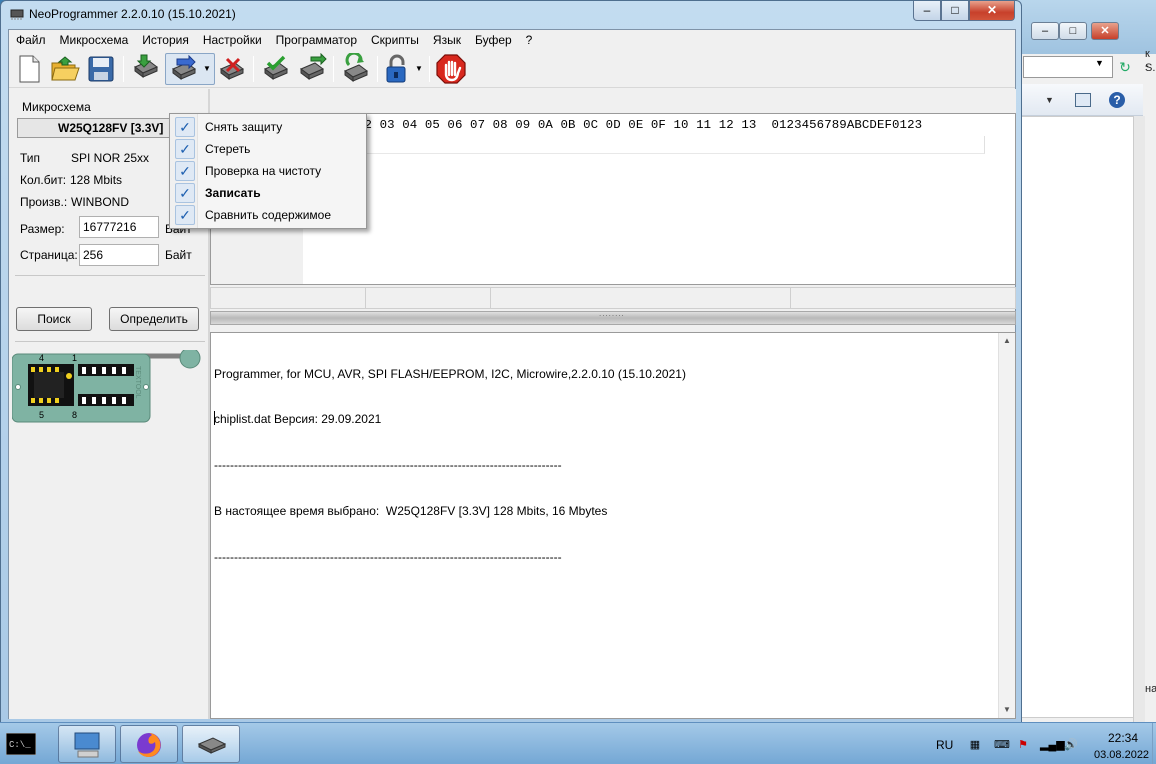 The image size is (1156, 764). Describe the element at coordinates (419, 69) in the screenshot. I see `protection-dropdown-arrow-icon: ▼` at that location.